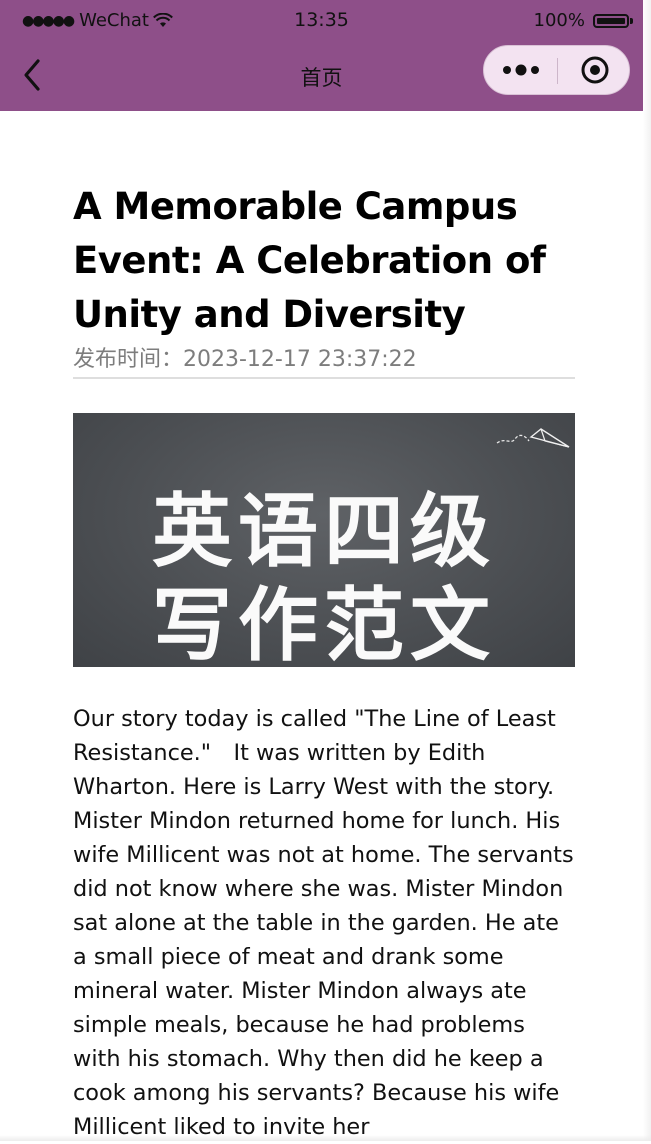 This screenshot has height=1144, width=651. I want to click on close-button, so click(594, 70).